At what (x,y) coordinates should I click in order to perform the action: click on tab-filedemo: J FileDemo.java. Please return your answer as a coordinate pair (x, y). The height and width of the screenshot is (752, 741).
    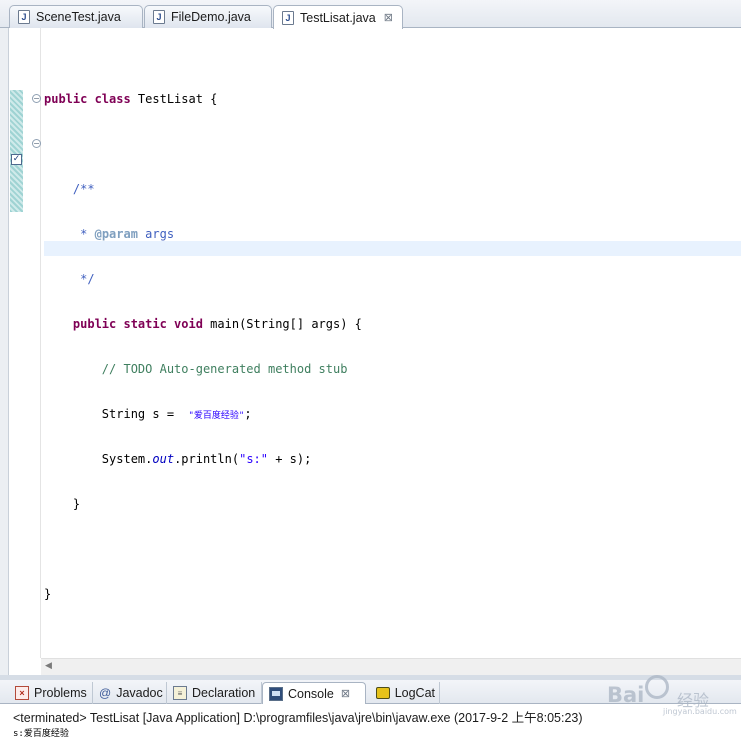
    Looking at the image, I should click on (208, 16).